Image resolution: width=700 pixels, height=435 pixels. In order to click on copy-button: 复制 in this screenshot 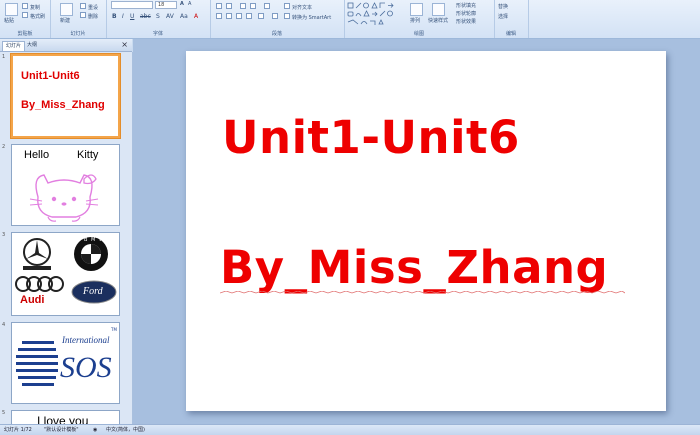, I will do `click(35, 7)`.